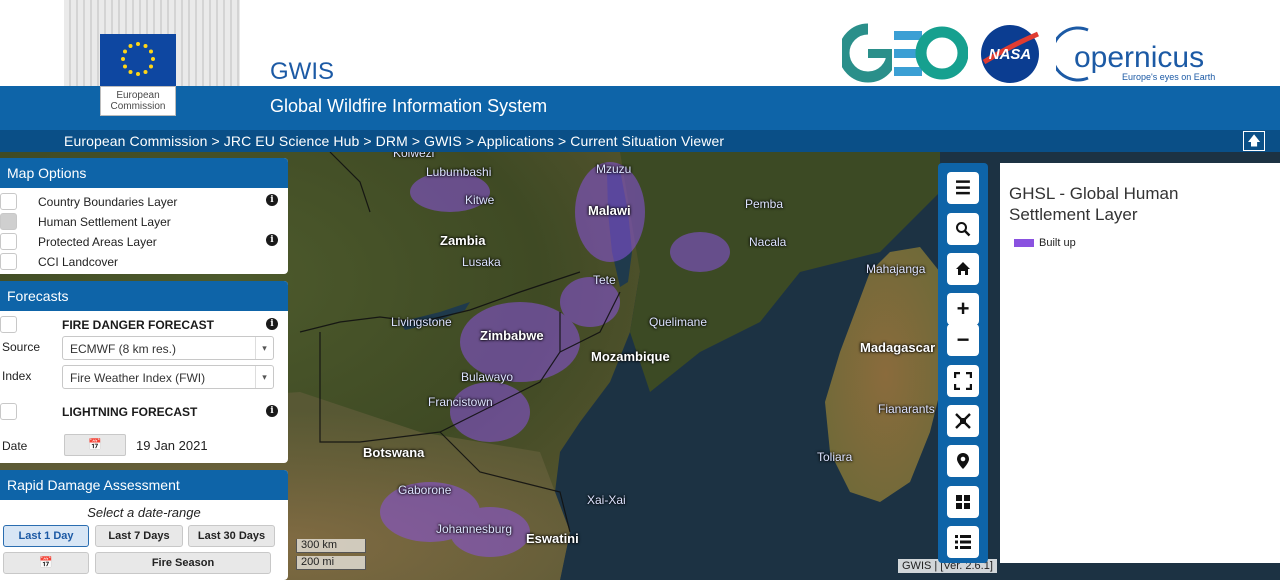 The height and width of the screenshot is (580, 1280). Describe the element at coordinates (21, 347) in the screenshot. I see `source-label: Source` at that location.